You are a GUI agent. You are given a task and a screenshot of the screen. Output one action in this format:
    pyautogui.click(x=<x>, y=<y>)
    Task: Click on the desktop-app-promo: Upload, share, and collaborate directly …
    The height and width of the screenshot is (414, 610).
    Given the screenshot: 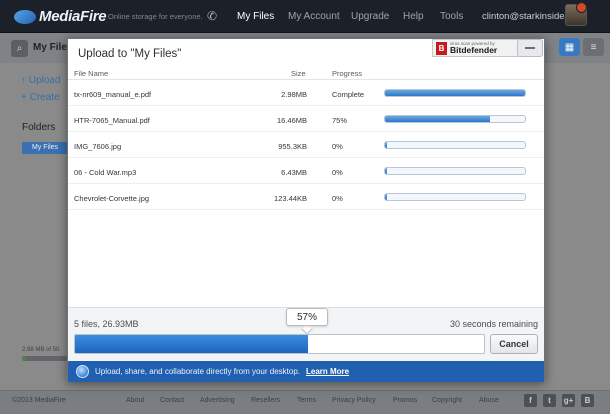 What is the action you would take?
    pyautogui.click(x=306, y=371)
    